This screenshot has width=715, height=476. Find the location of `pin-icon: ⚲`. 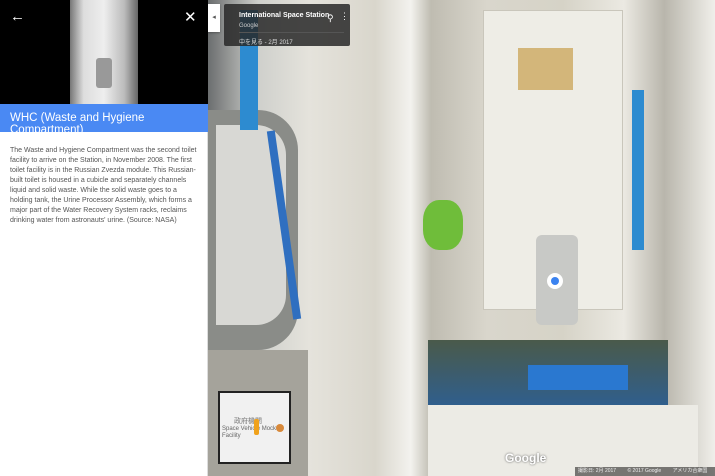

pin-icon: ⚲ is located at coordinates (330, 18).